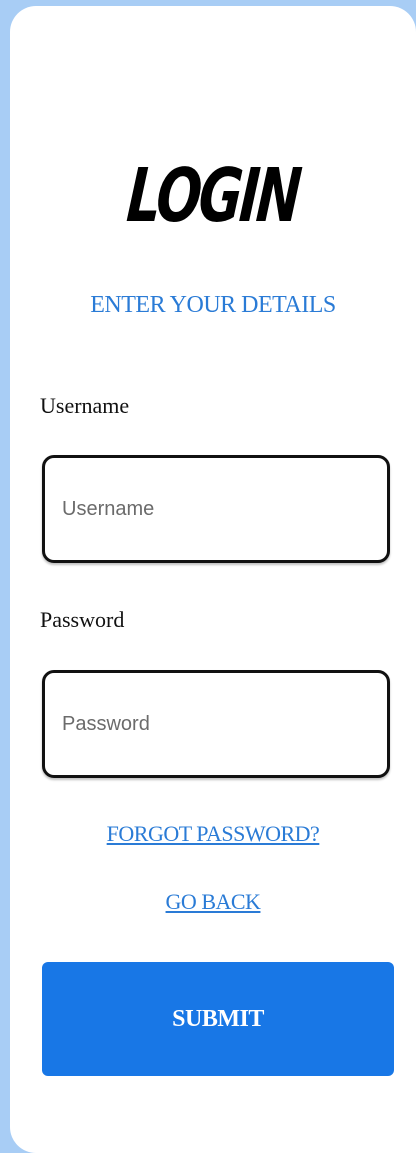  Describe the element at coordinates (213, 834) in the screenshot. I see `forgot-password-link: FORGOT PASSWORD?` at that location.